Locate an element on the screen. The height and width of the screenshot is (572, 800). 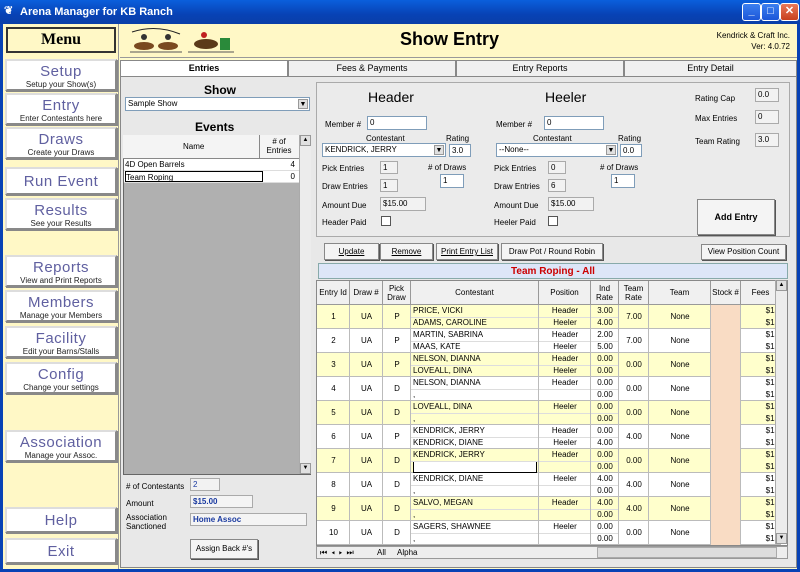
events-col-name: Name is located at coordinates (194, 146).